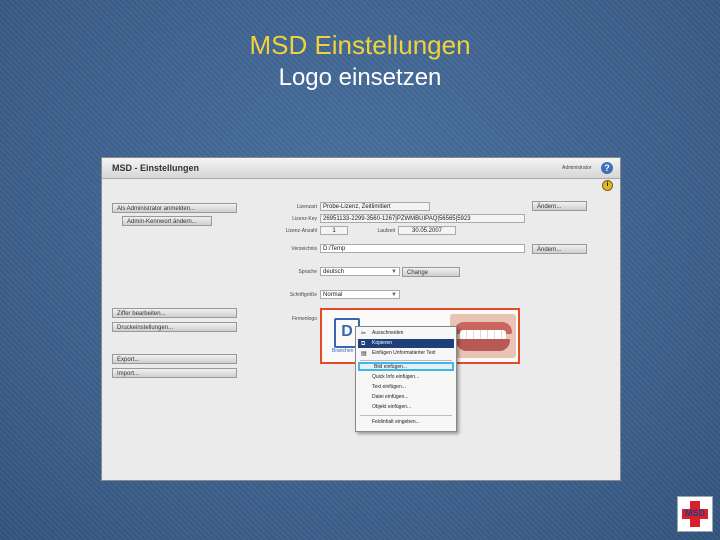 Image resolution: width=720 pixels, height=540 pixels. Describe the element at coordinates (386, 231) in the screenshot. I see `expiry-label: Laufzeit` at that location.